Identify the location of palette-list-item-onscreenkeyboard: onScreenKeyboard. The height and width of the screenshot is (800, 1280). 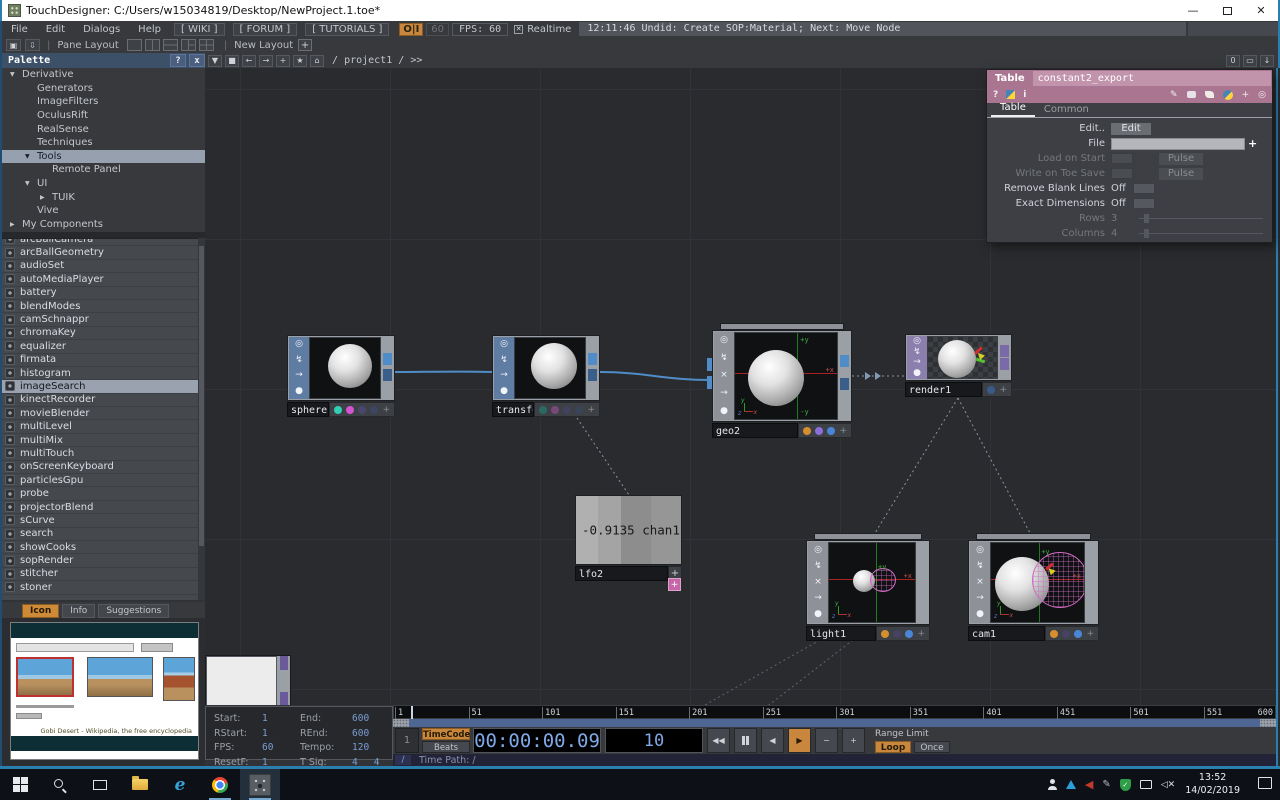
(103, 468).